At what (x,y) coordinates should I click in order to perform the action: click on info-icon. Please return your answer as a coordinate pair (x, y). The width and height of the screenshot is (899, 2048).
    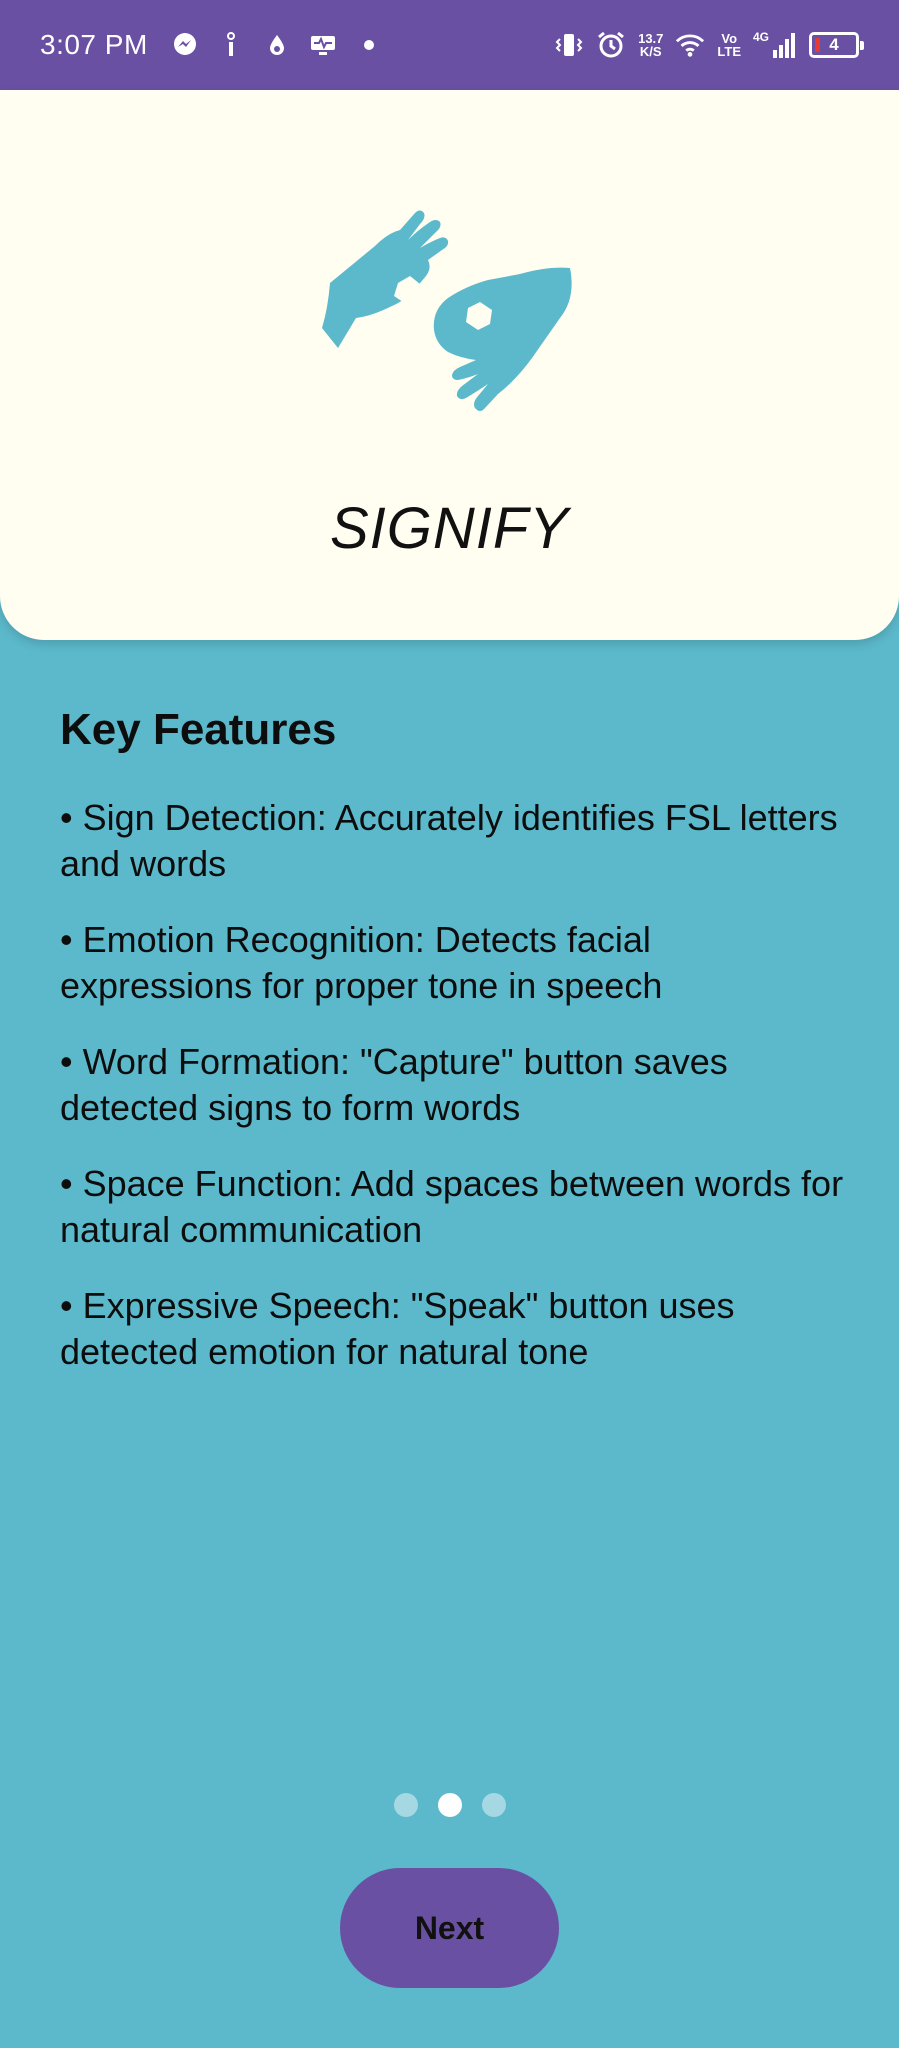
    Looking at the image, I should click on (231, 45).